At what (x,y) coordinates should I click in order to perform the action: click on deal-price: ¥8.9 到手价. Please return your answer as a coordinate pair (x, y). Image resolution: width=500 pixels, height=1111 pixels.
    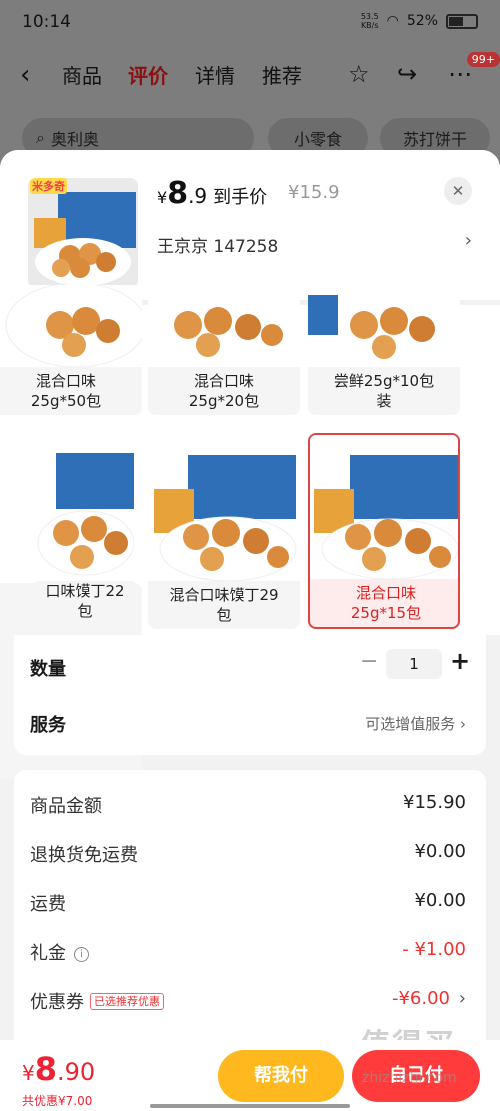
    Looking at the image, I should click on (212, 193).